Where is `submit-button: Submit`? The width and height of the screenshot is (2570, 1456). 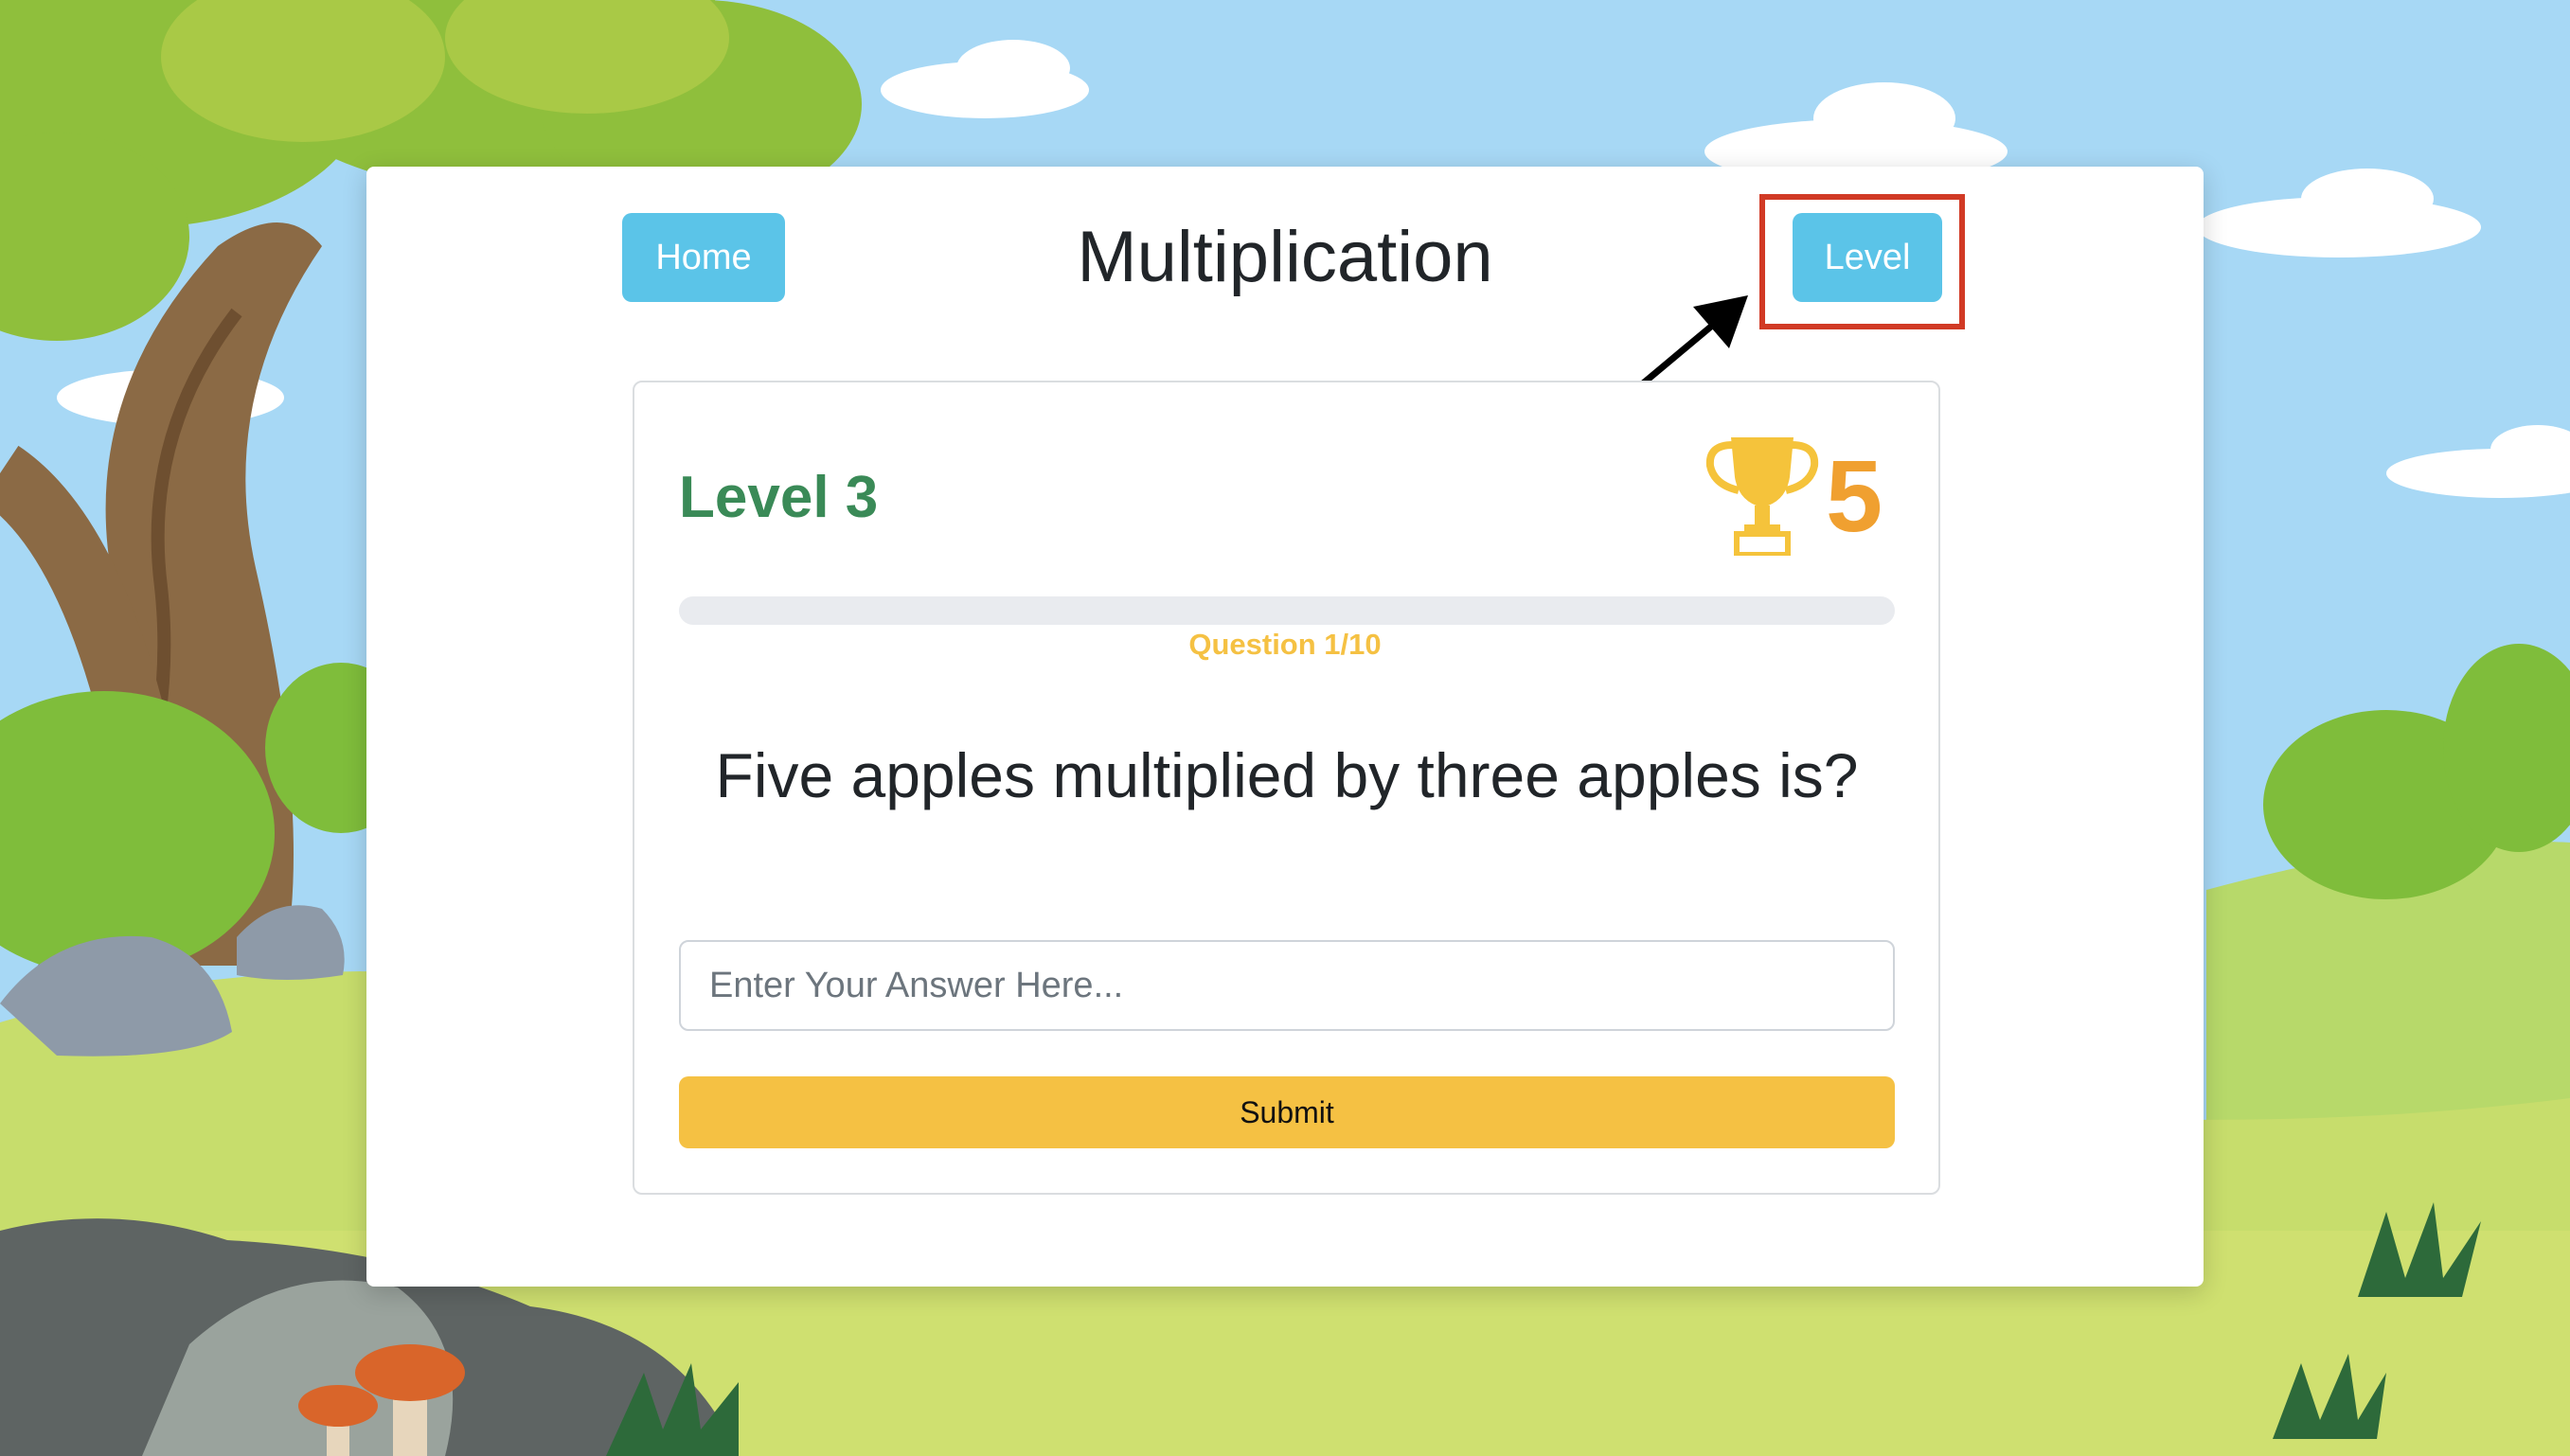
submit-button: Submit is located at coordinates (1287, 1112).